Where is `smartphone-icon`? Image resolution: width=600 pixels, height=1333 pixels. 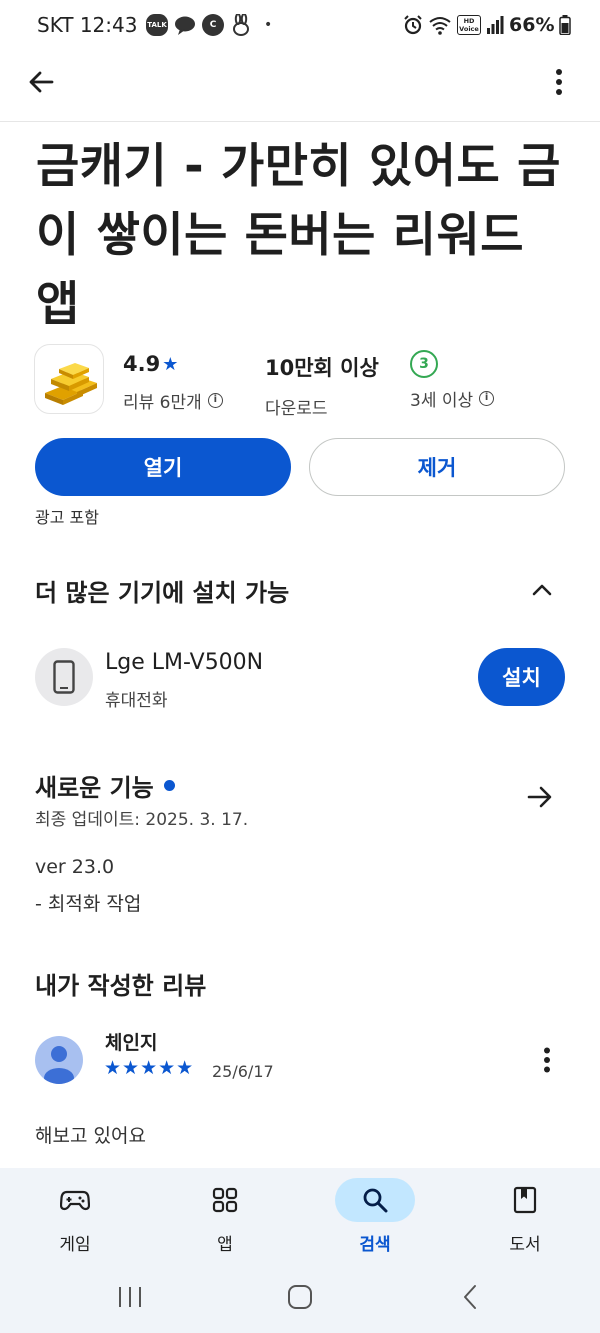
smartphone-icon is located at coordinates (64, 677).